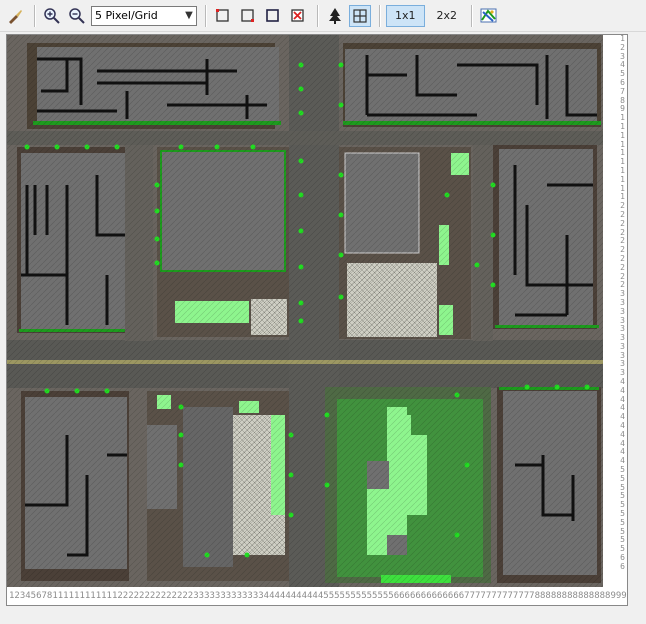 This screenshot has width=646, height=624. Describe the element at coordinates (335, 16) in the screenshot. I see `tree-icon` at that location.